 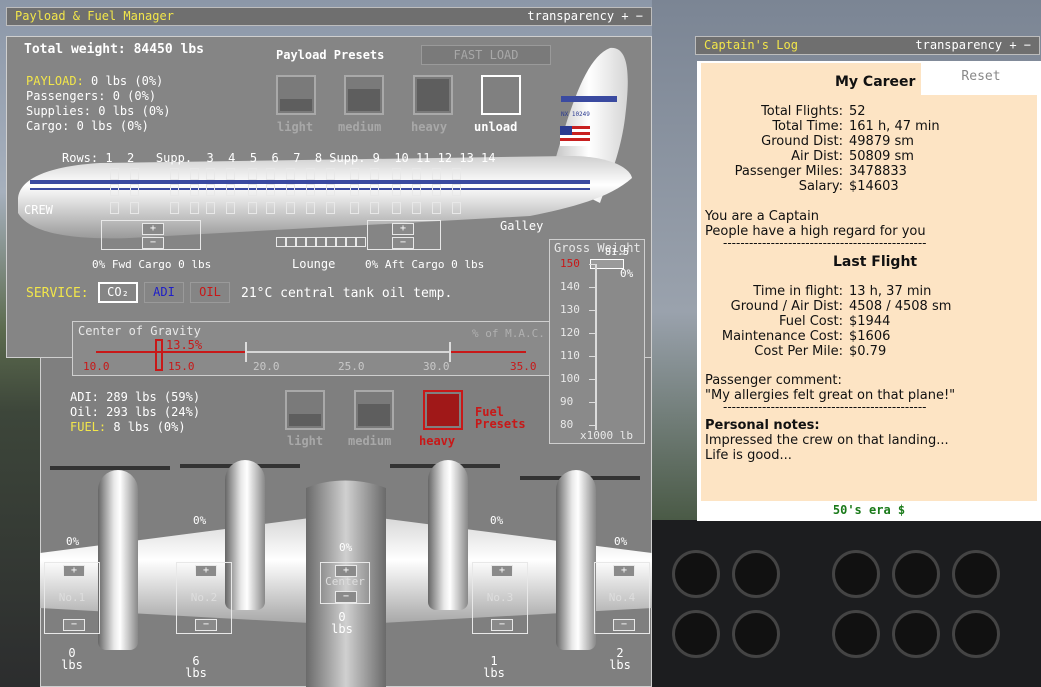 What do you see at coordinates (266, 366) in the screenshot?
I see `cg-tick-20: 20.0` at bounding box center [266, 366].